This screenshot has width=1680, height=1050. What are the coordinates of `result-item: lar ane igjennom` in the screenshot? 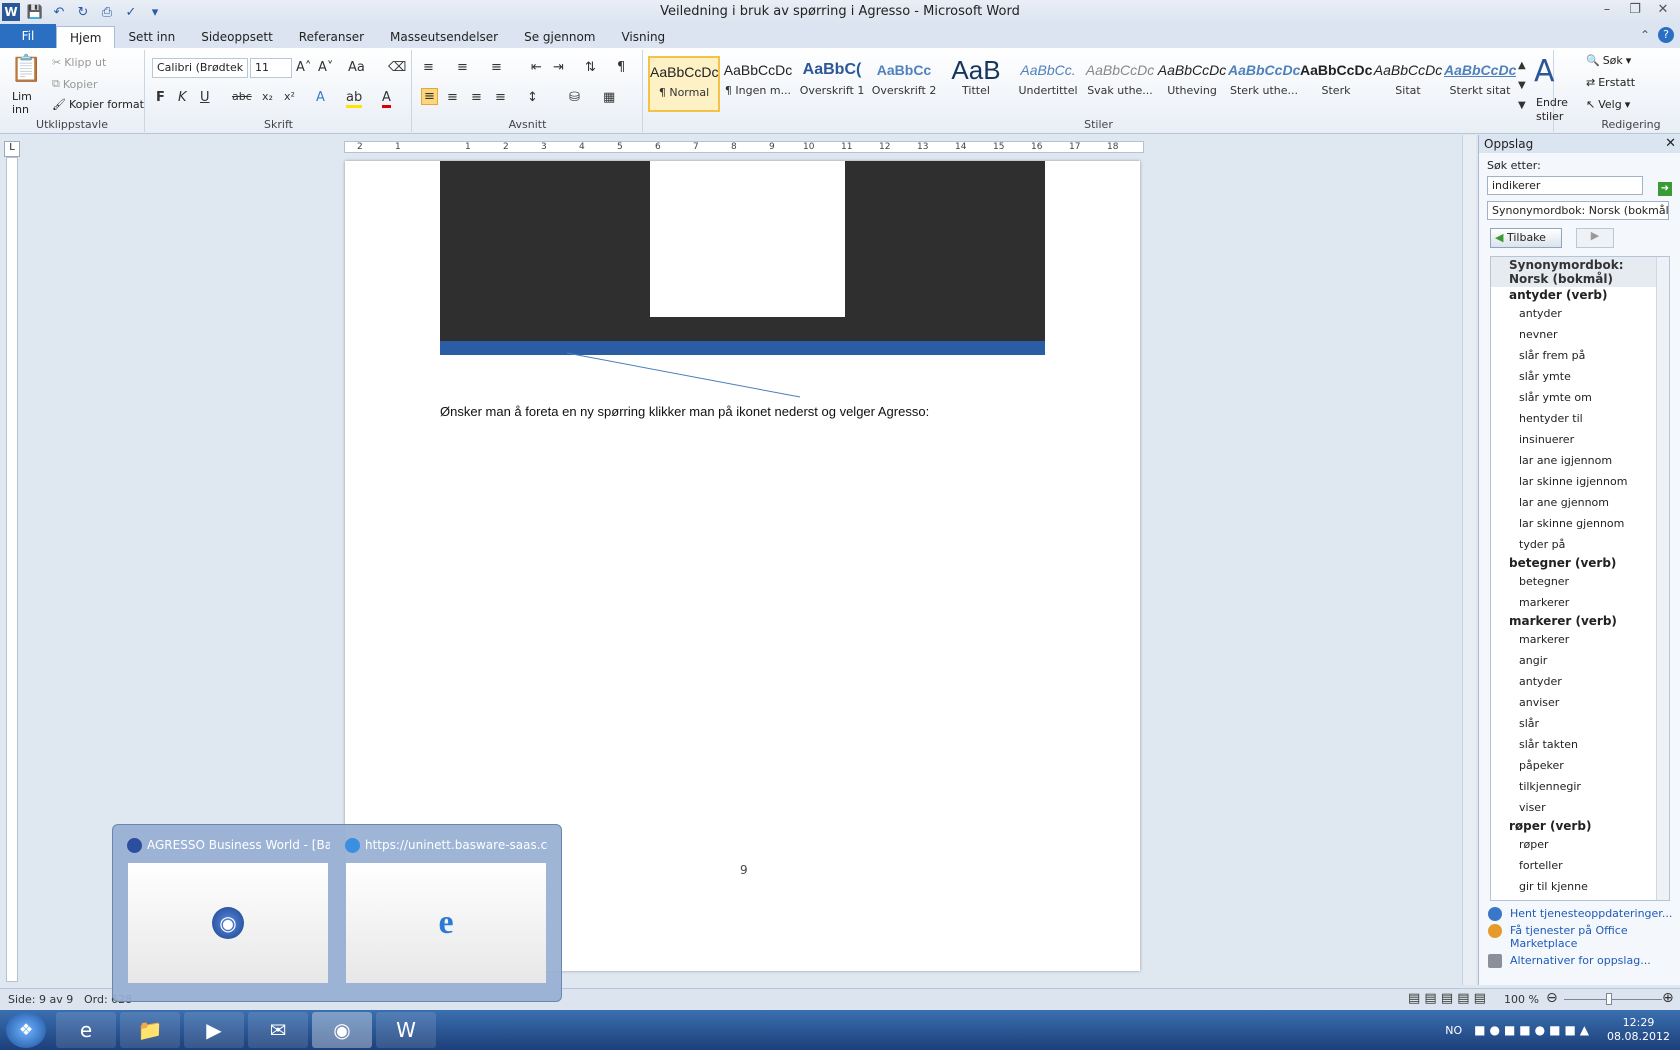 It's located at (1580, 460).